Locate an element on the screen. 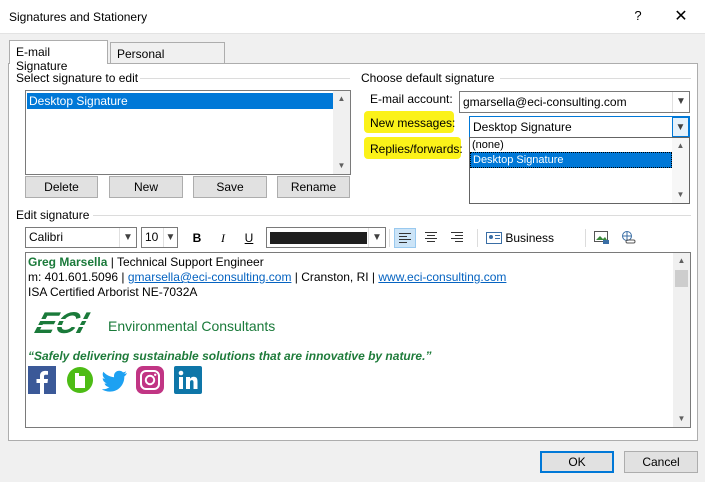  font-name-select: Calibri ▼ is located at coordinates (81, 237).